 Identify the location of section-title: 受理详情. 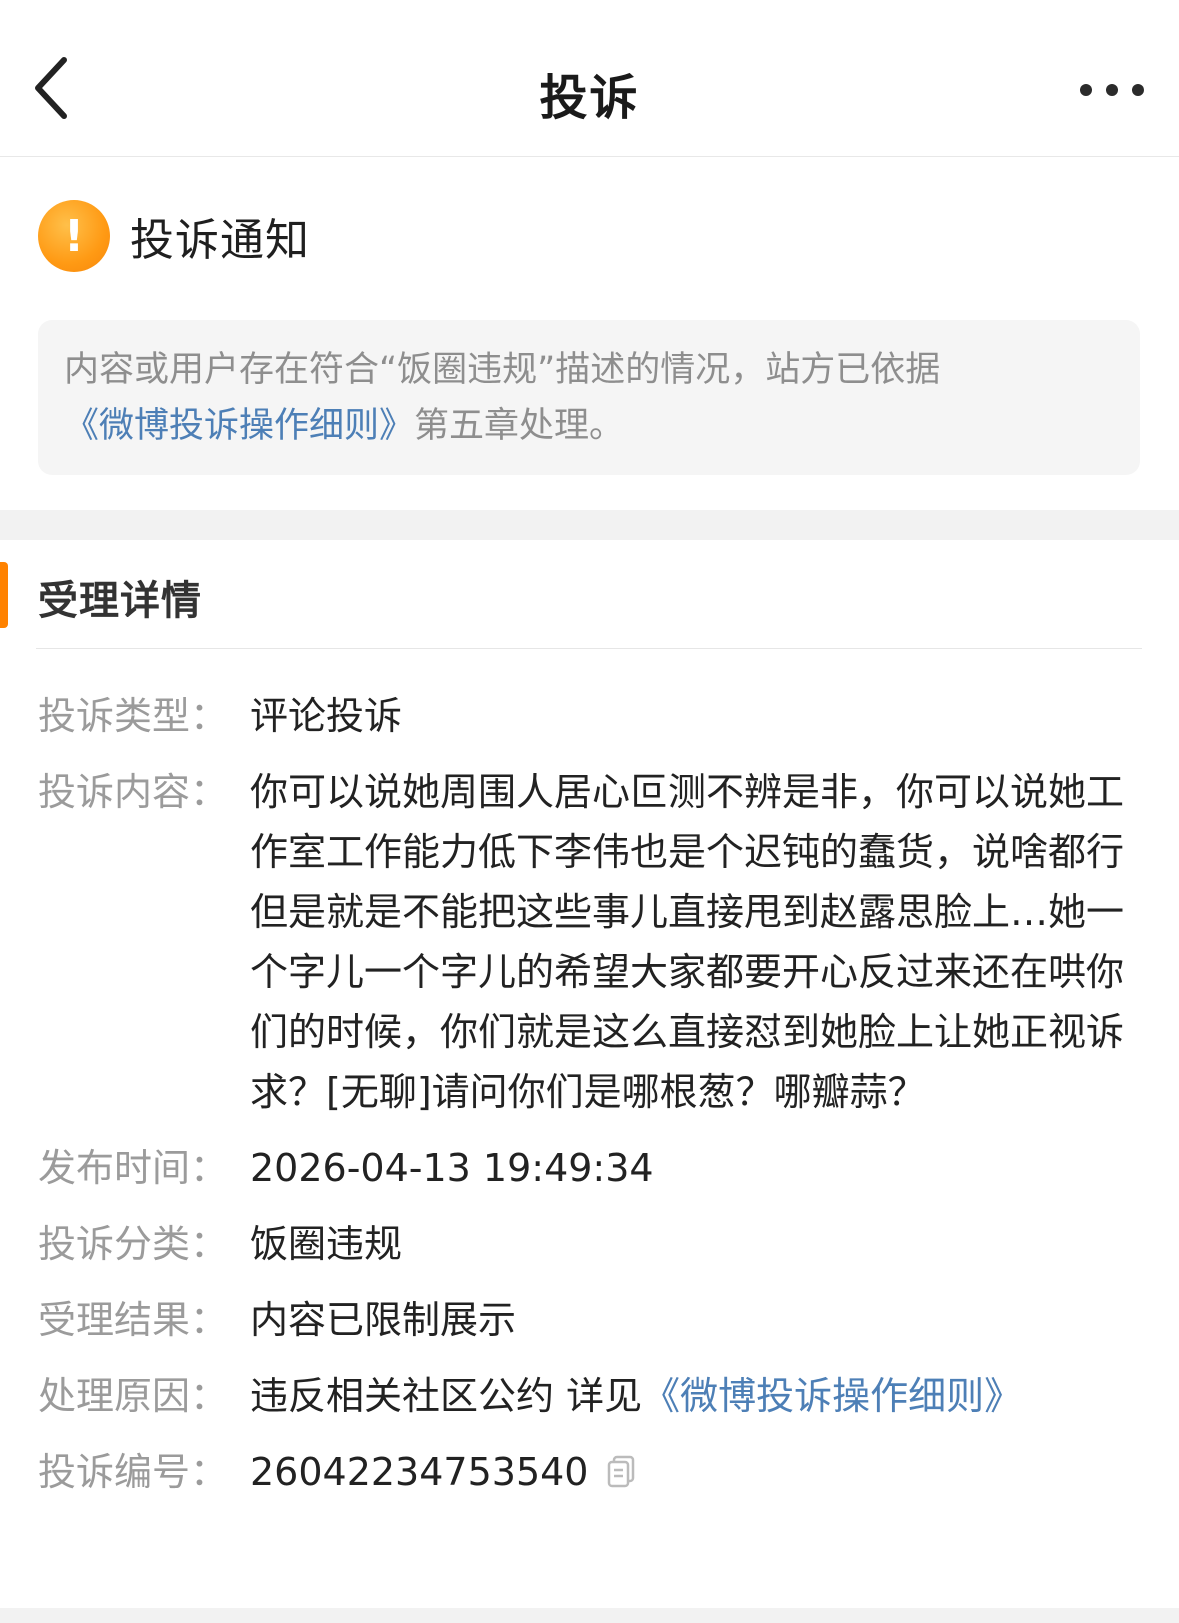
(120, 601).